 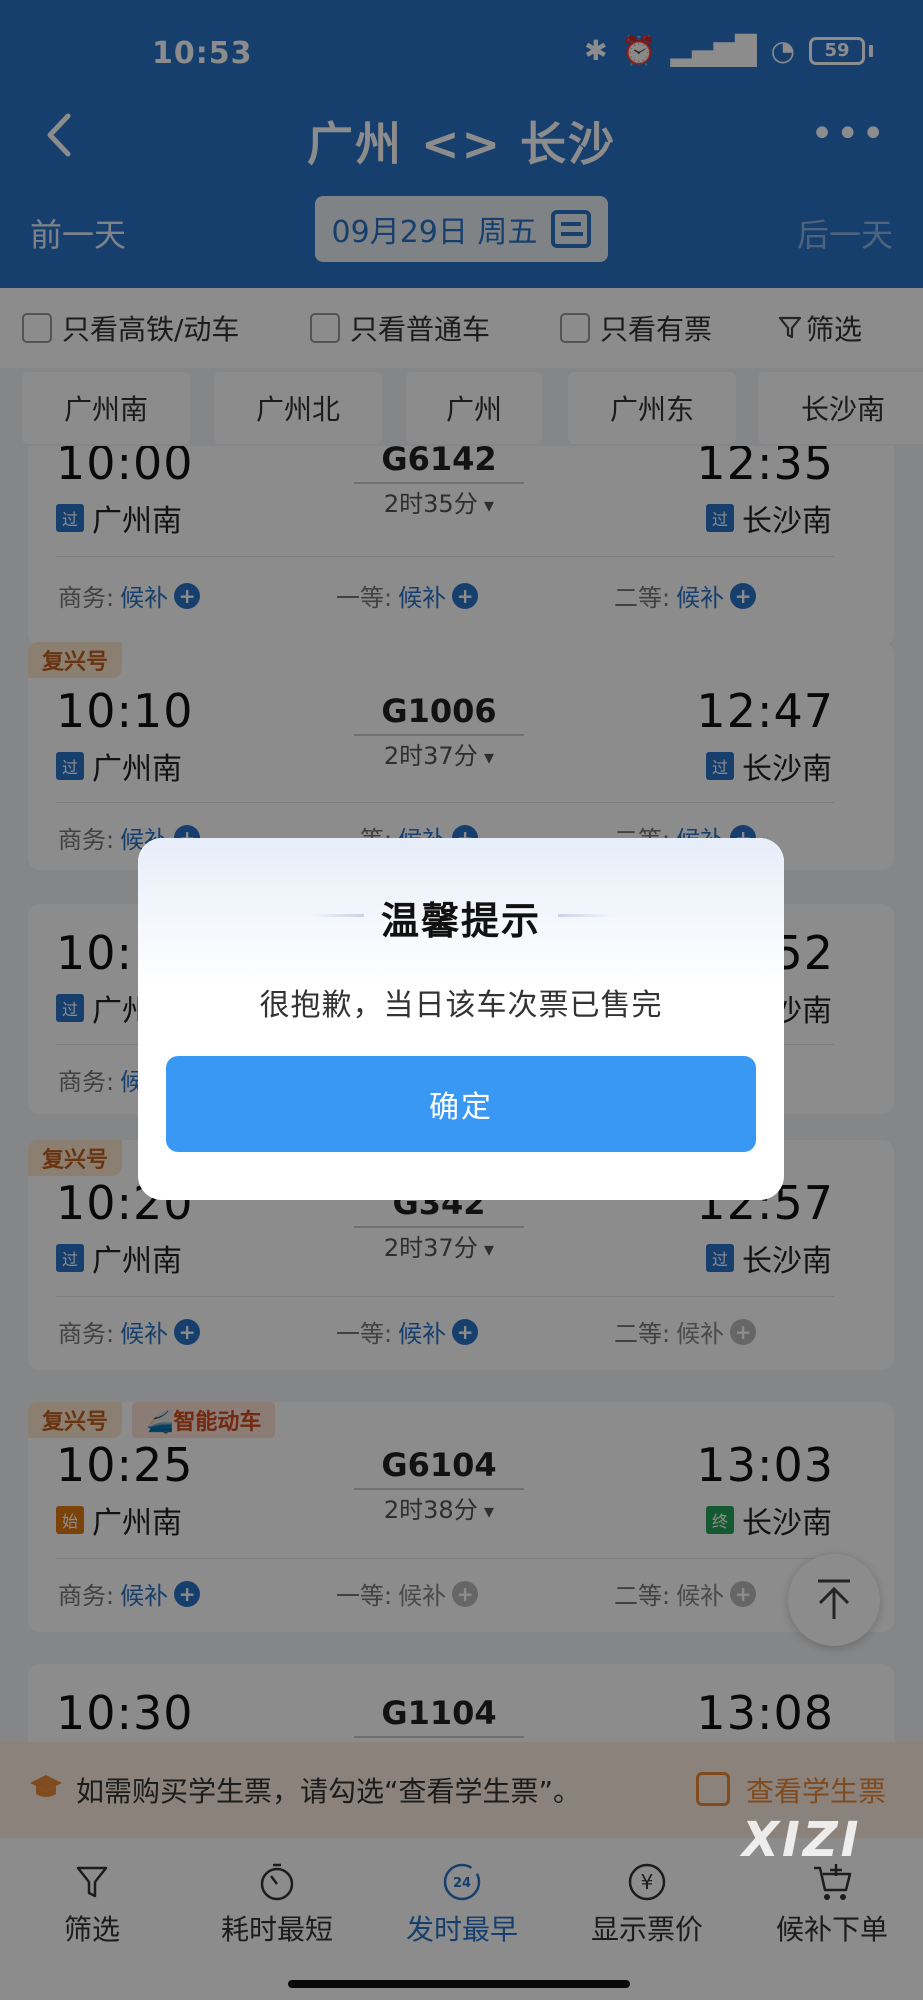 What do you see at coordinates (461, 1104) in the screenshot?
I see `confirm-button: 确定` at bounding box center [461, 1104].